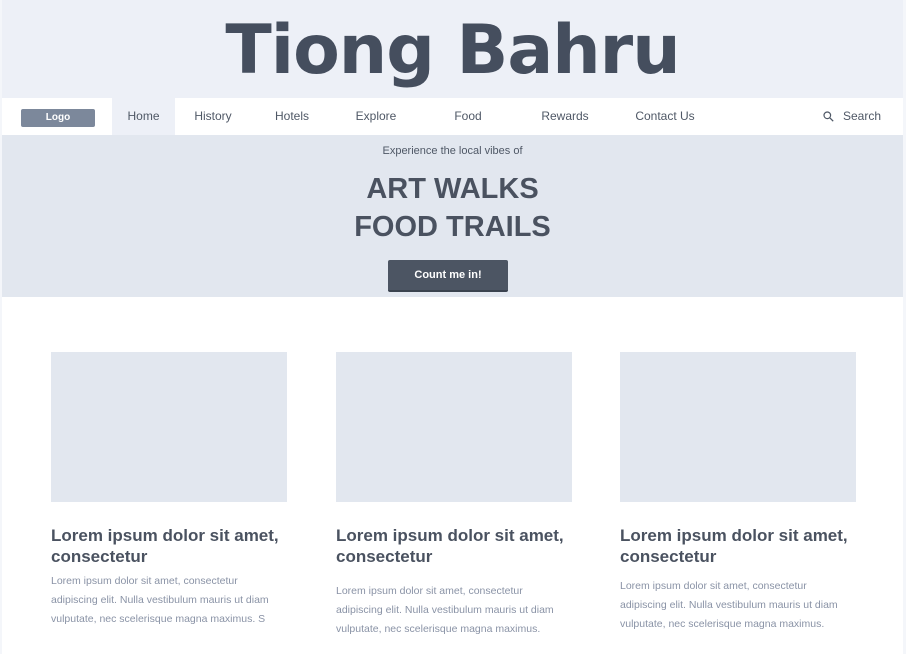  I want to click on title-banner: Tiong Bahru, so click(452, 49).